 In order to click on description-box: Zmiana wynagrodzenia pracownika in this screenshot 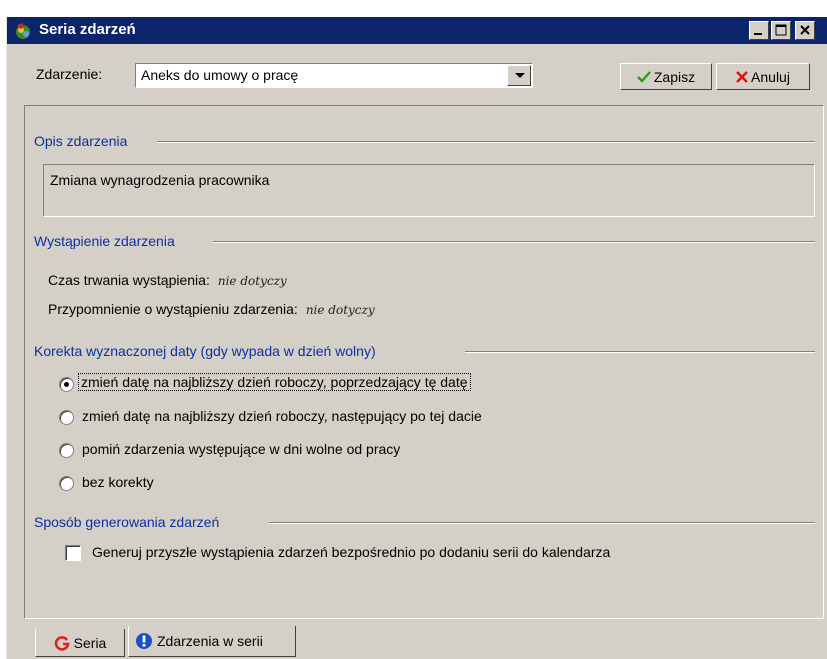, I will do `click(429, 190)`.